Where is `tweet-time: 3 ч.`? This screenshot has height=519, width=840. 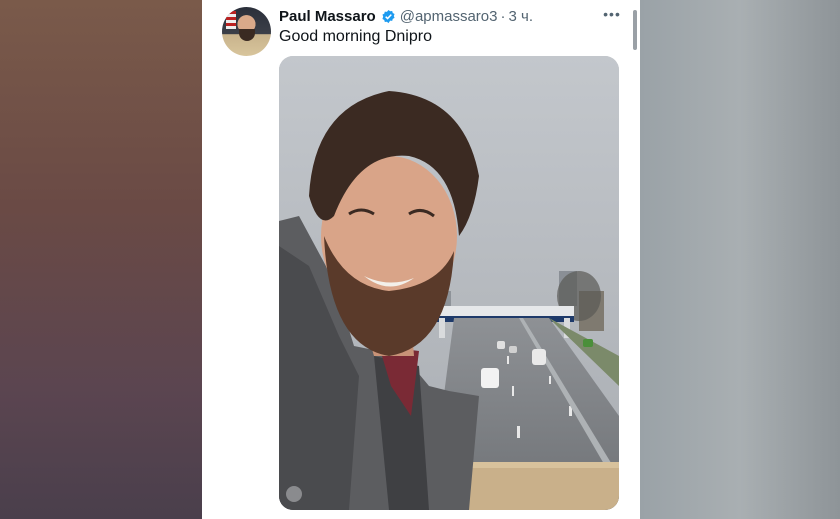
tweet-time: 3 ч. is located at coordinates (521, 16).